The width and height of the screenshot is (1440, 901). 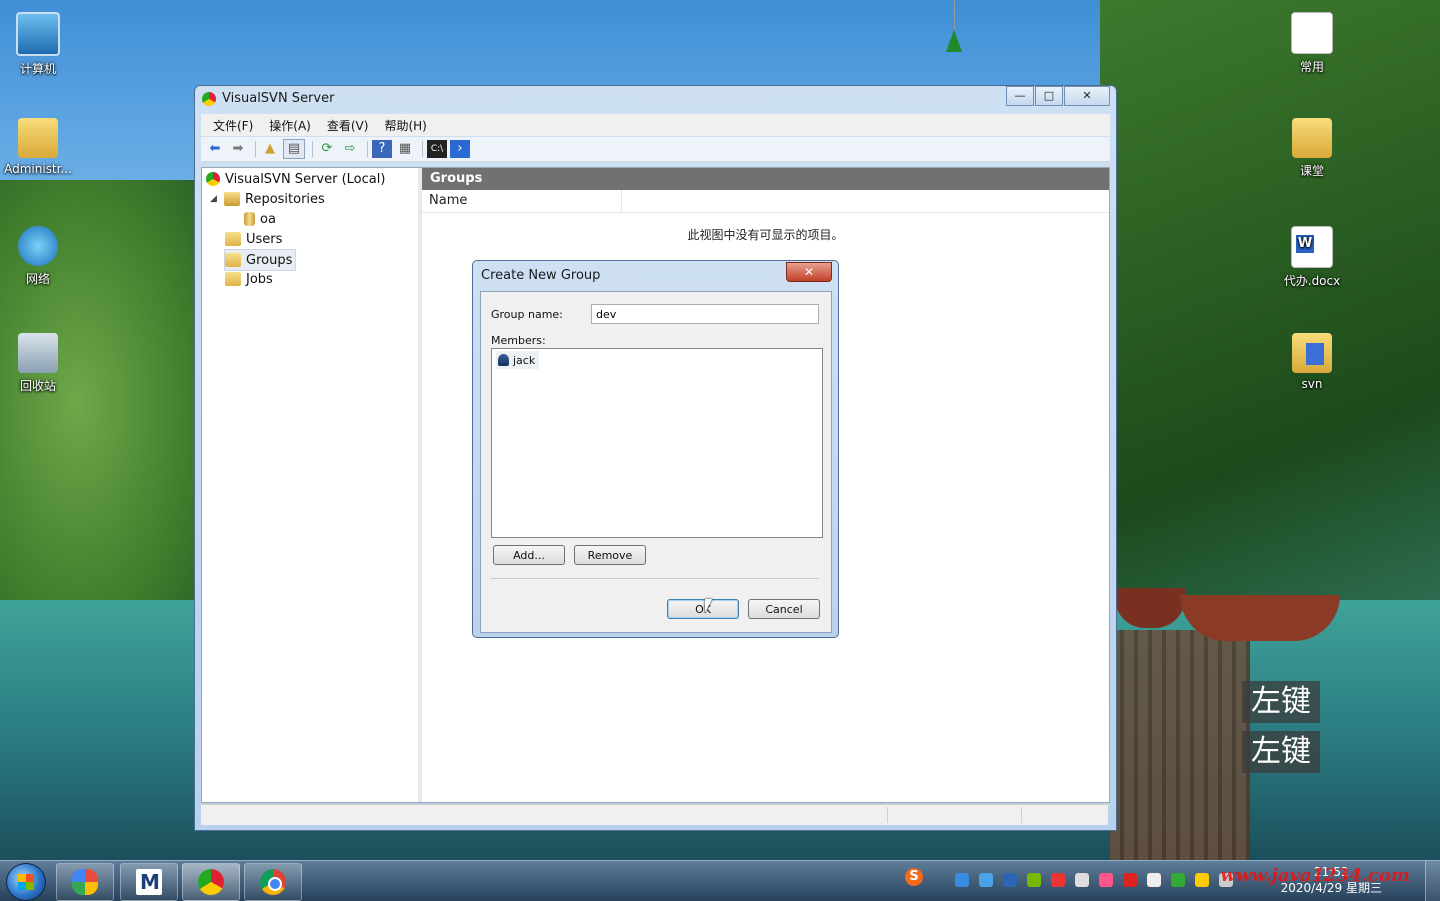 I want to click on dialog-title: Create New Group, so click(x=541, y=275).